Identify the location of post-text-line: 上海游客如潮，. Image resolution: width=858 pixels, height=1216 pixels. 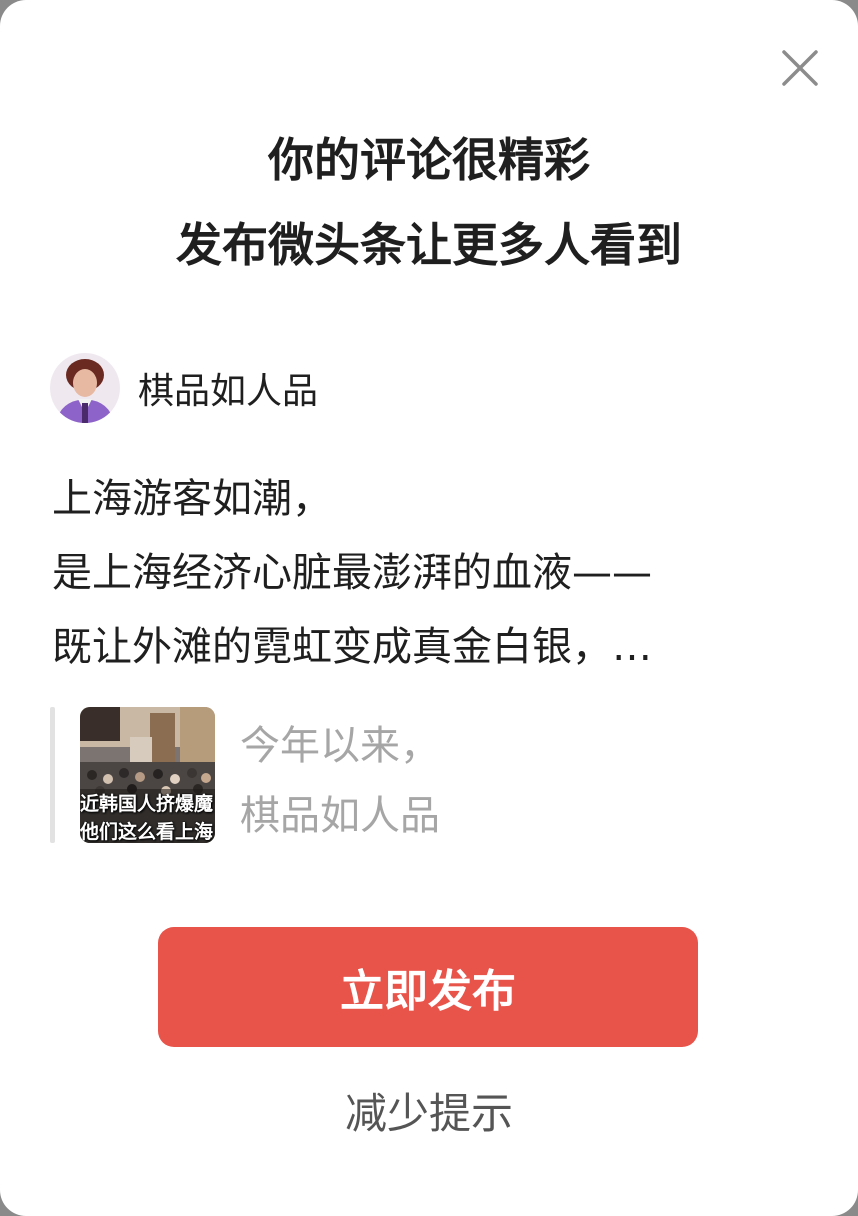
(192, 499).